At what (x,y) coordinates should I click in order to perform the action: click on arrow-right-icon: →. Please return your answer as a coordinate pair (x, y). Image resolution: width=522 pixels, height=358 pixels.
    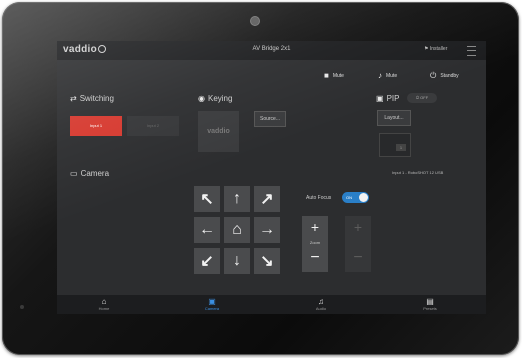
    Looking at the image, I should click on (267, 229).